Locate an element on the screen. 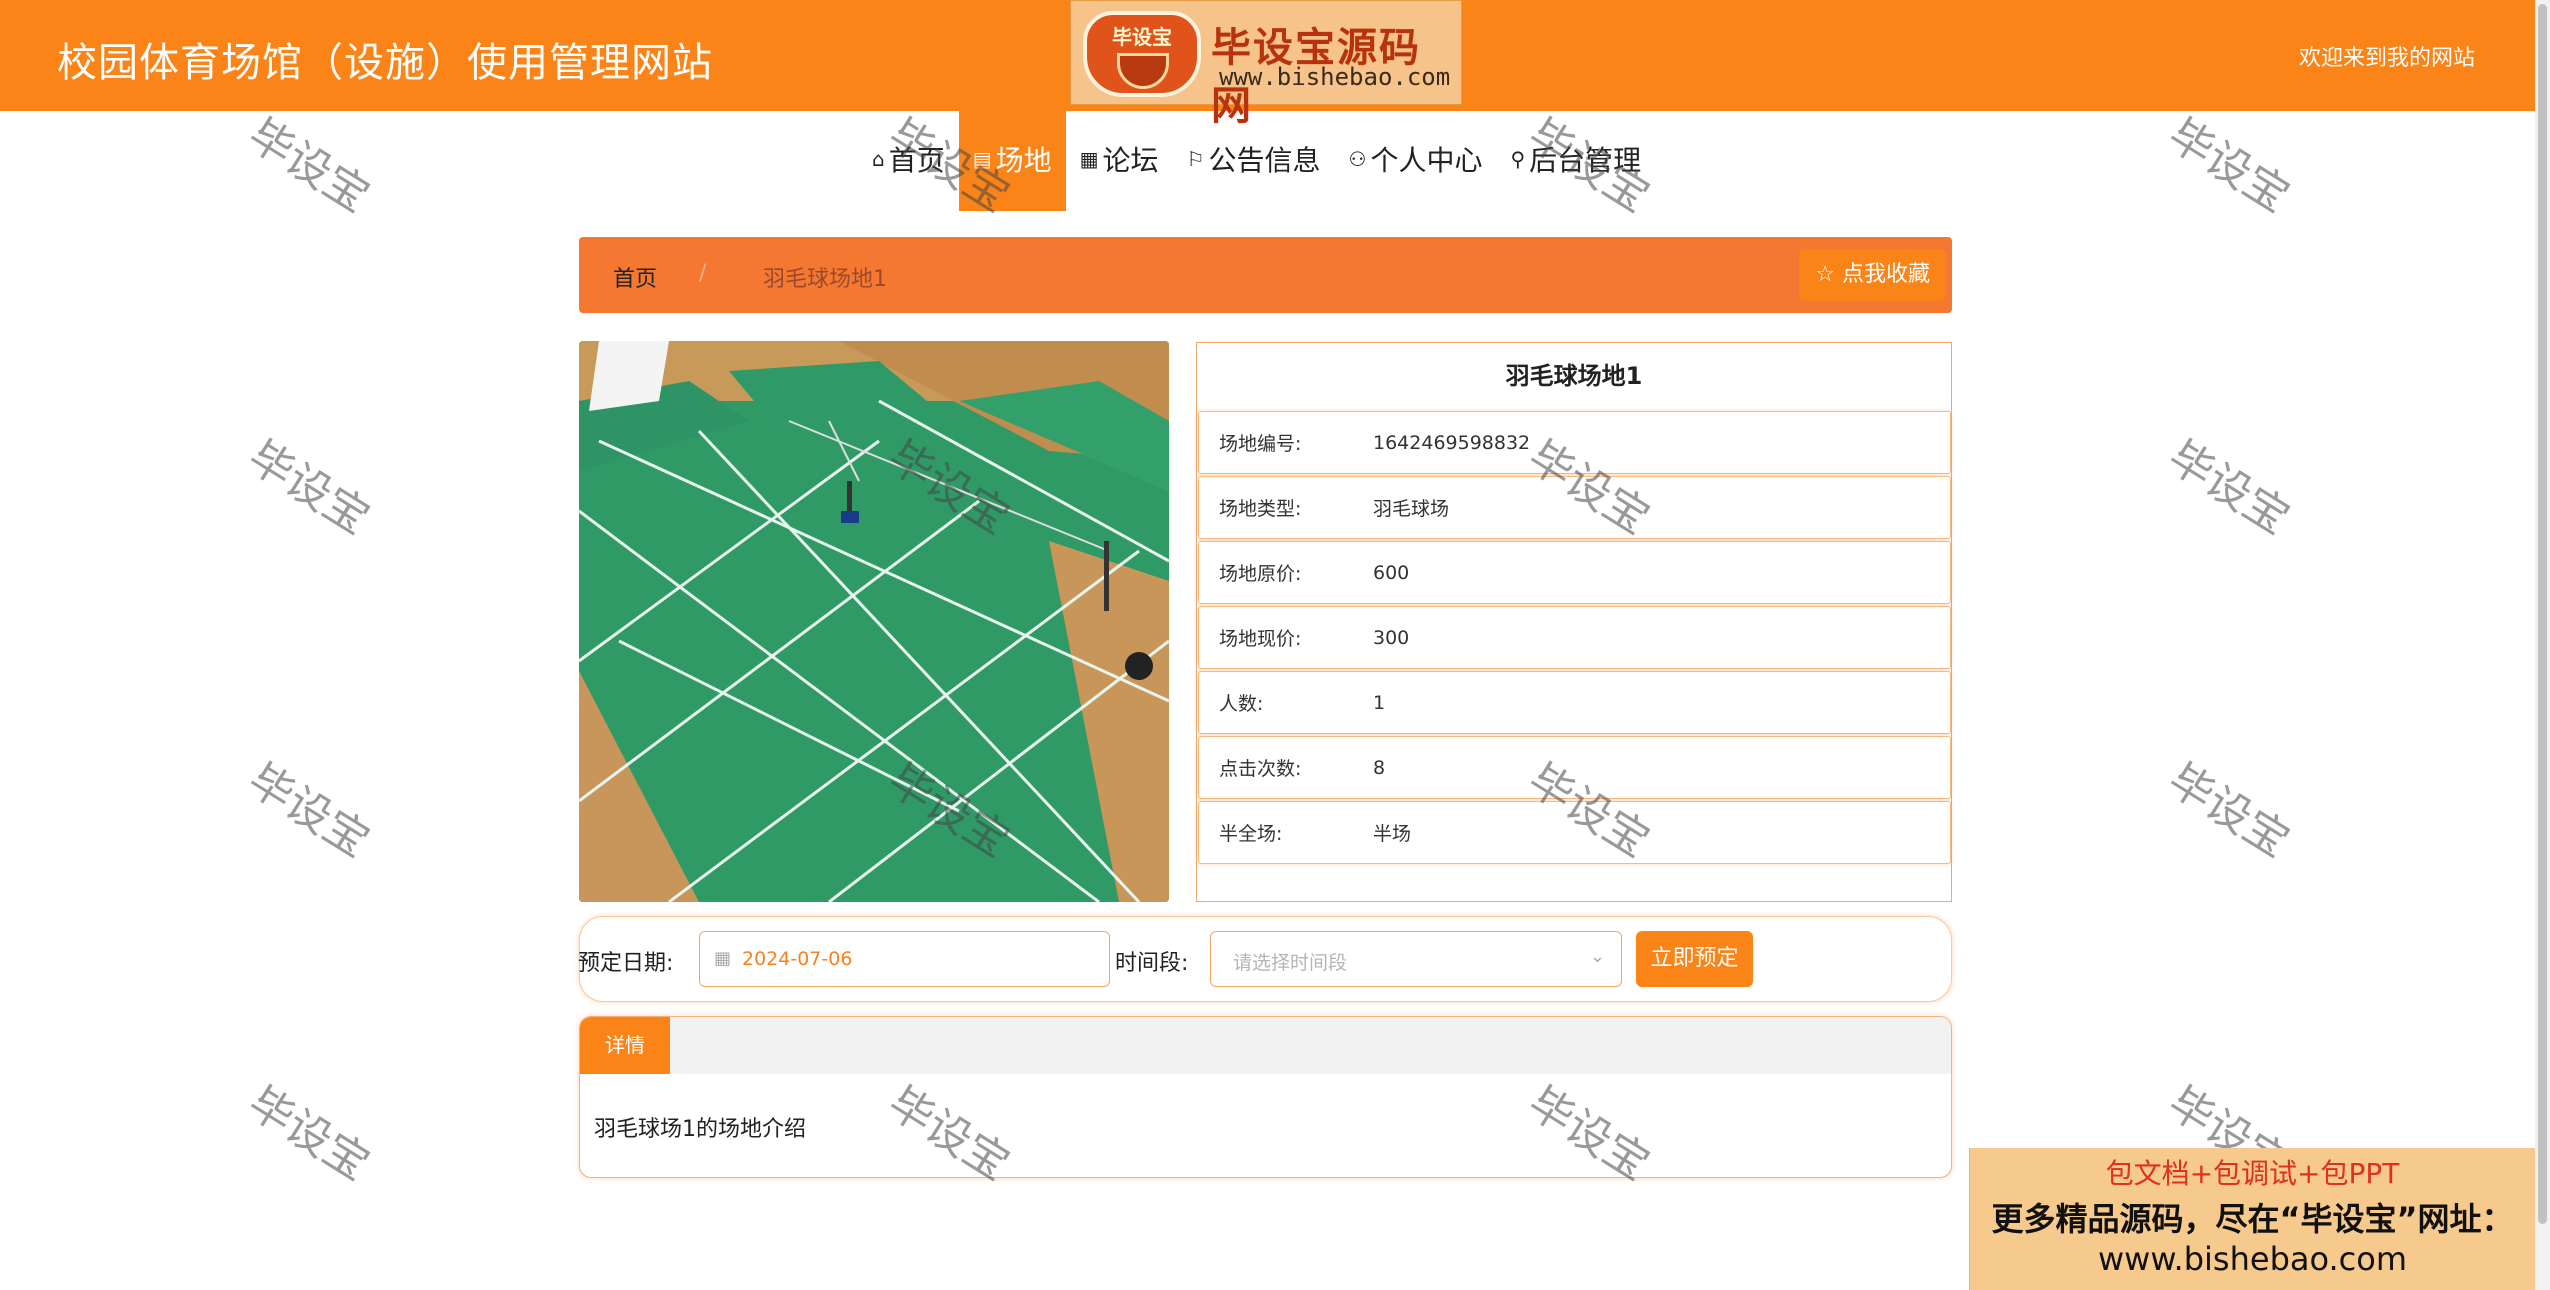 Image resolution: width=2550 pixels, height=1290 pixels. detail-row: 半全场: 半场 is located at coordinates (1574, 832).